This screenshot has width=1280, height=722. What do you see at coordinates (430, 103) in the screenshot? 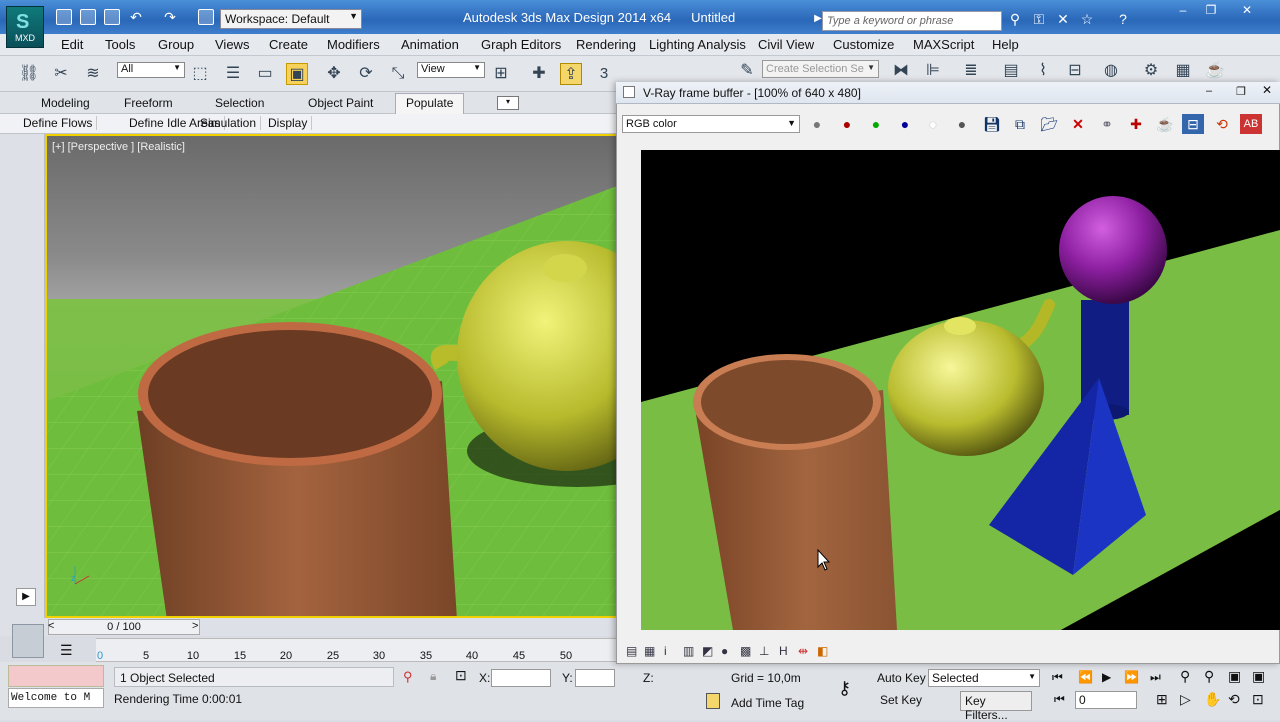
I see `tab-populate: Populate` at bounding box center [430, 103].